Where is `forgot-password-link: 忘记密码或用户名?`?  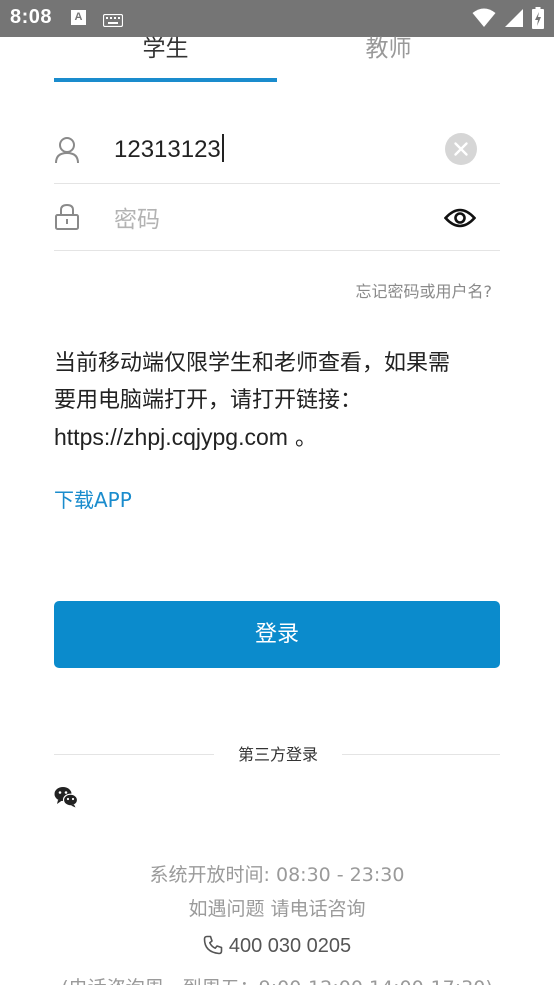 forgot-password-link: 忘记密码或用户名? is located at coordinates (424, 290).